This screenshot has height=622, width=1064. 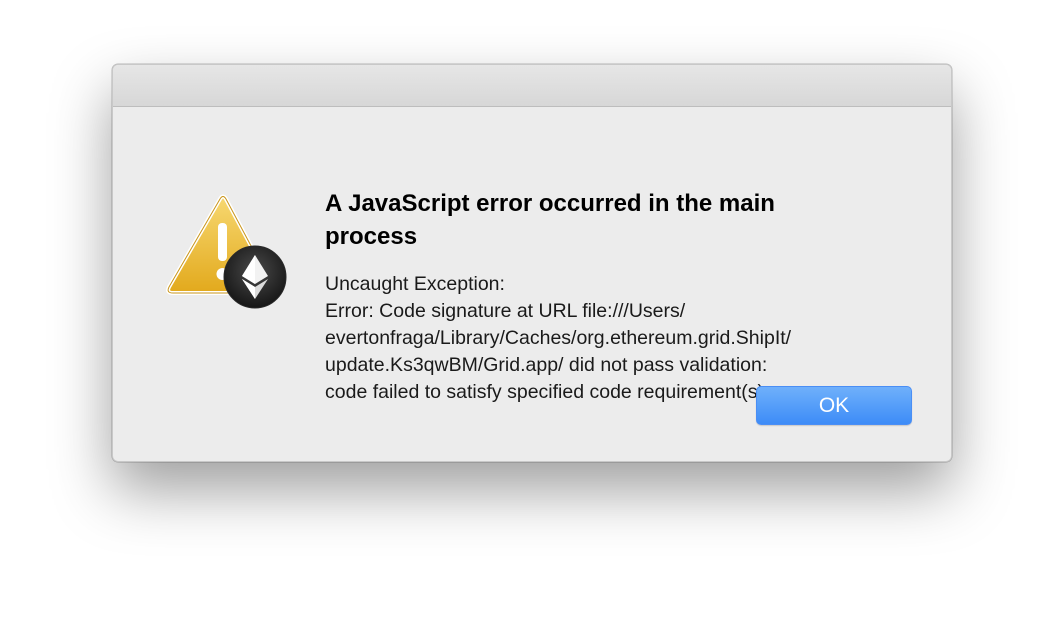 I want to click on warning-triangle-icon, so click(x=226, y=251).